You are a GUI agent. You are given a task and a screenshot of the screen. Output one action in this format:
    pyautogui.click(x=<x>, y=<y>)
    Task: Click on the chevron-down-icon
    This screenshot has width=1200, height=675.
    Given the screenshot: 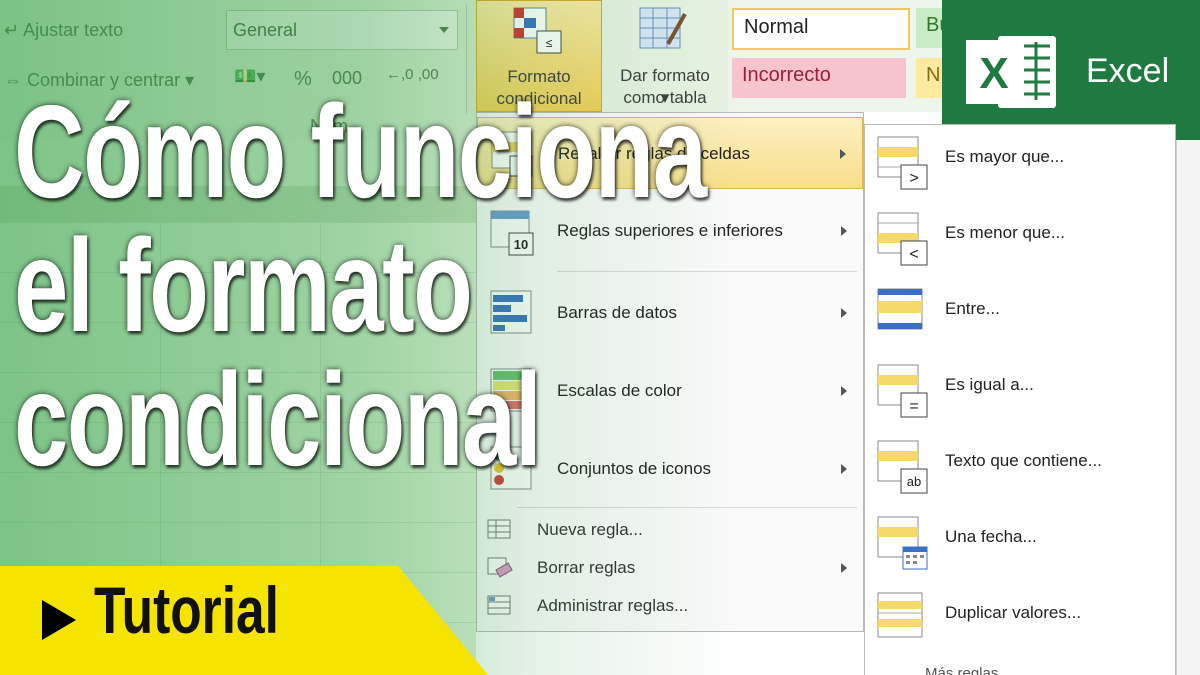 What is the action you would take?
    pyautogui.click(x=444, y=30)
    